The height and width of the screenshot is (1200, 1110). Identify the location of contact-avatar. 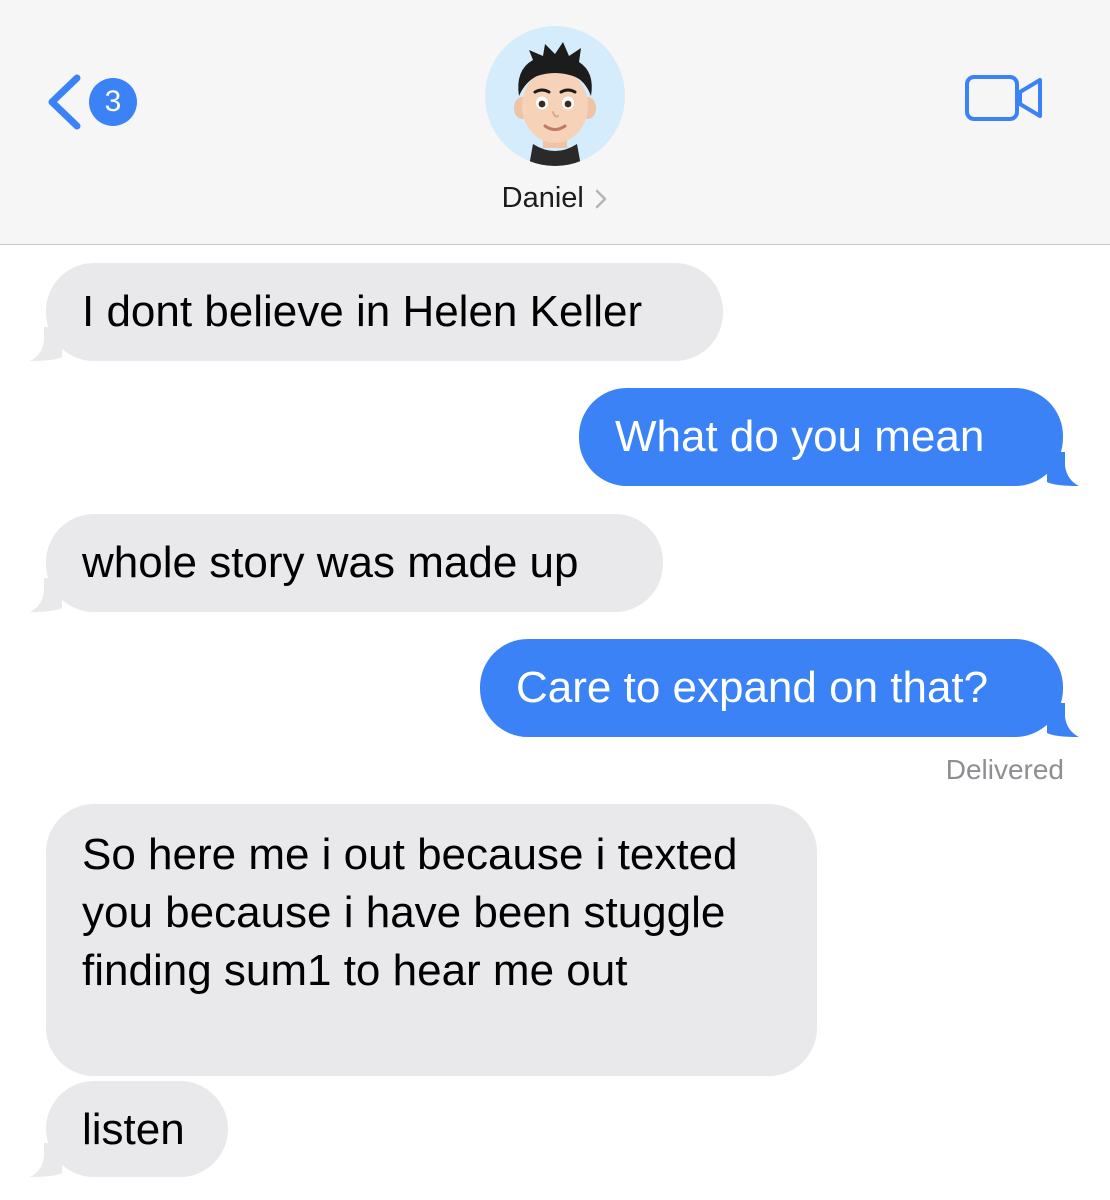
(555, 96).